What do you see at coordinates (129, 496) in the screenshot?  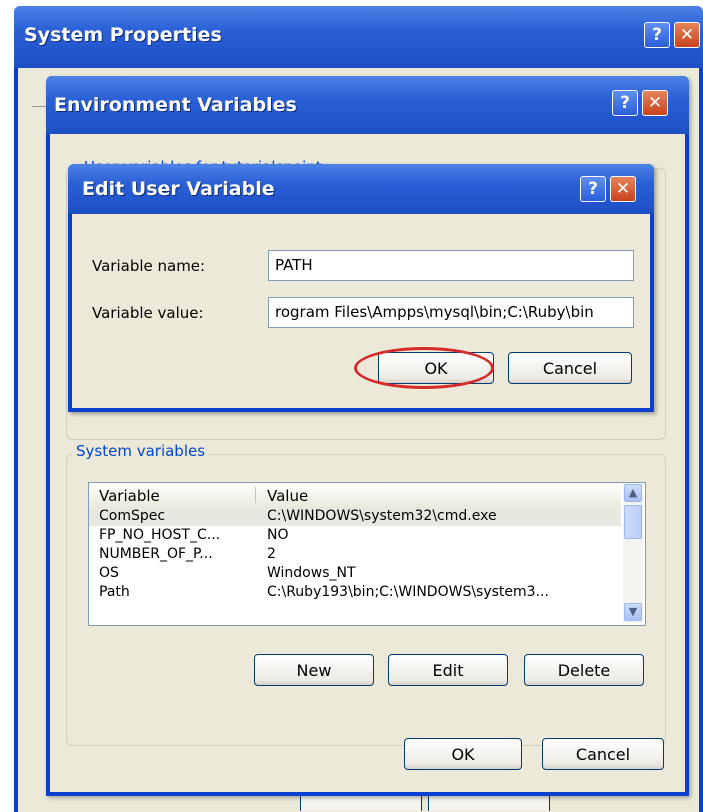 I see `column-header-variable: Variable` at bounding box center [129, 496].